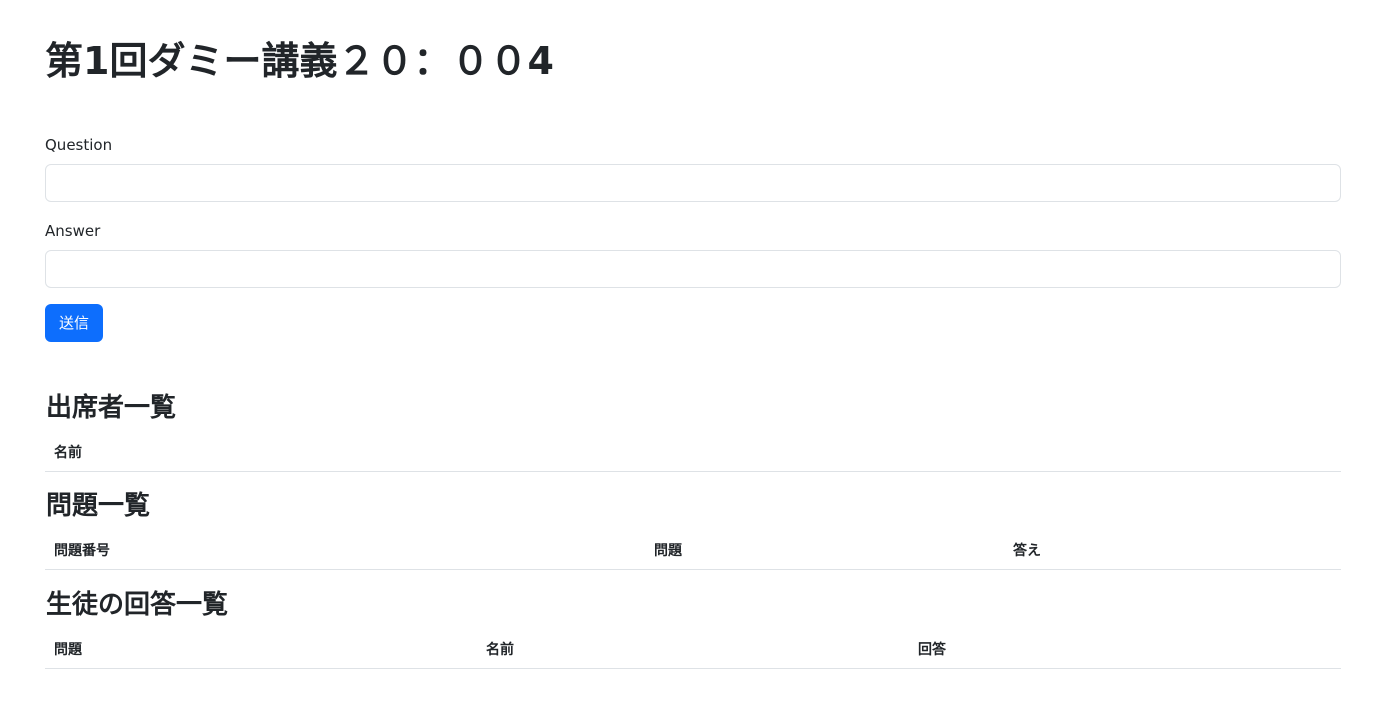 The image size is (1393, 709). What do you see at coordinates (111, 408) in the screenshot?
I see `attendees-heading: 出席者一覧` at bounding box center [111, 408].